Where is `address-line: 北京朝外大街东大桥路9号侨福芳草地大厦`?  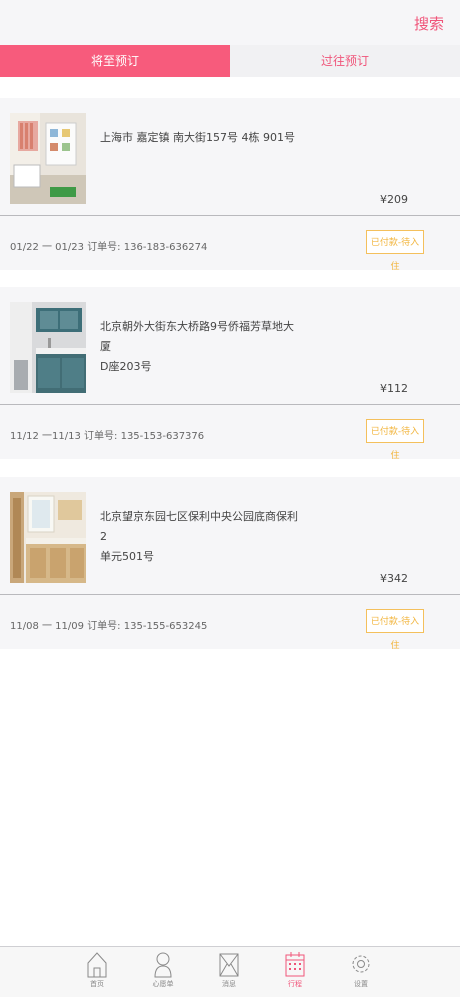 address-line: 北京朝外大街东大桥路9号侨福芳草地大厦 is located at coordinates (197, 336).